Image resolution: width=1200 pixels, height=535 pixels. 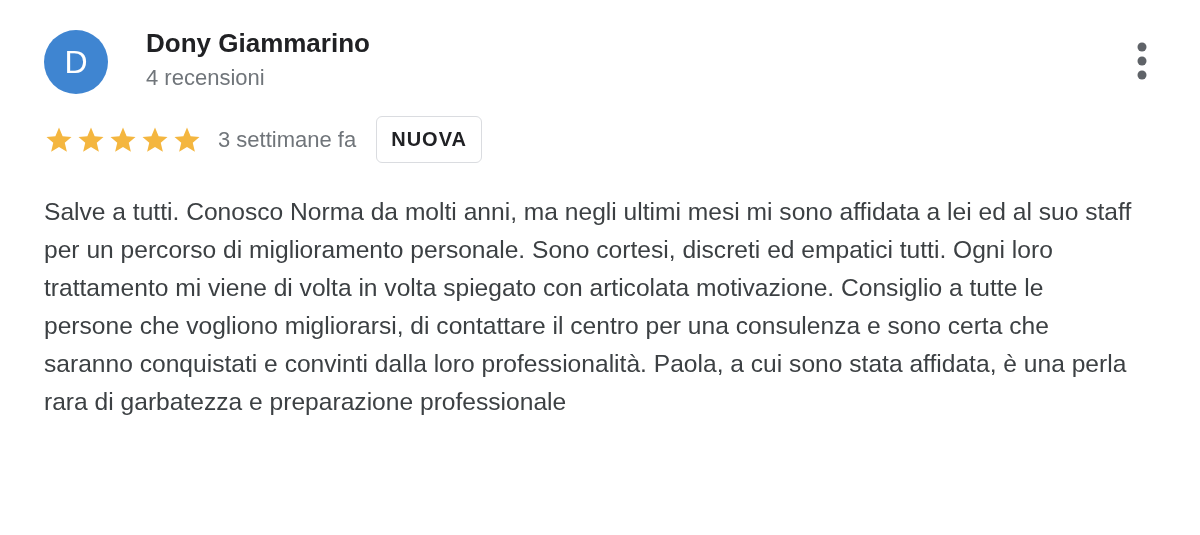 What do you see at coordinates (1142, 61) in the screenshot?
I see `more-options-icon` at bounding box center [1142, 61].